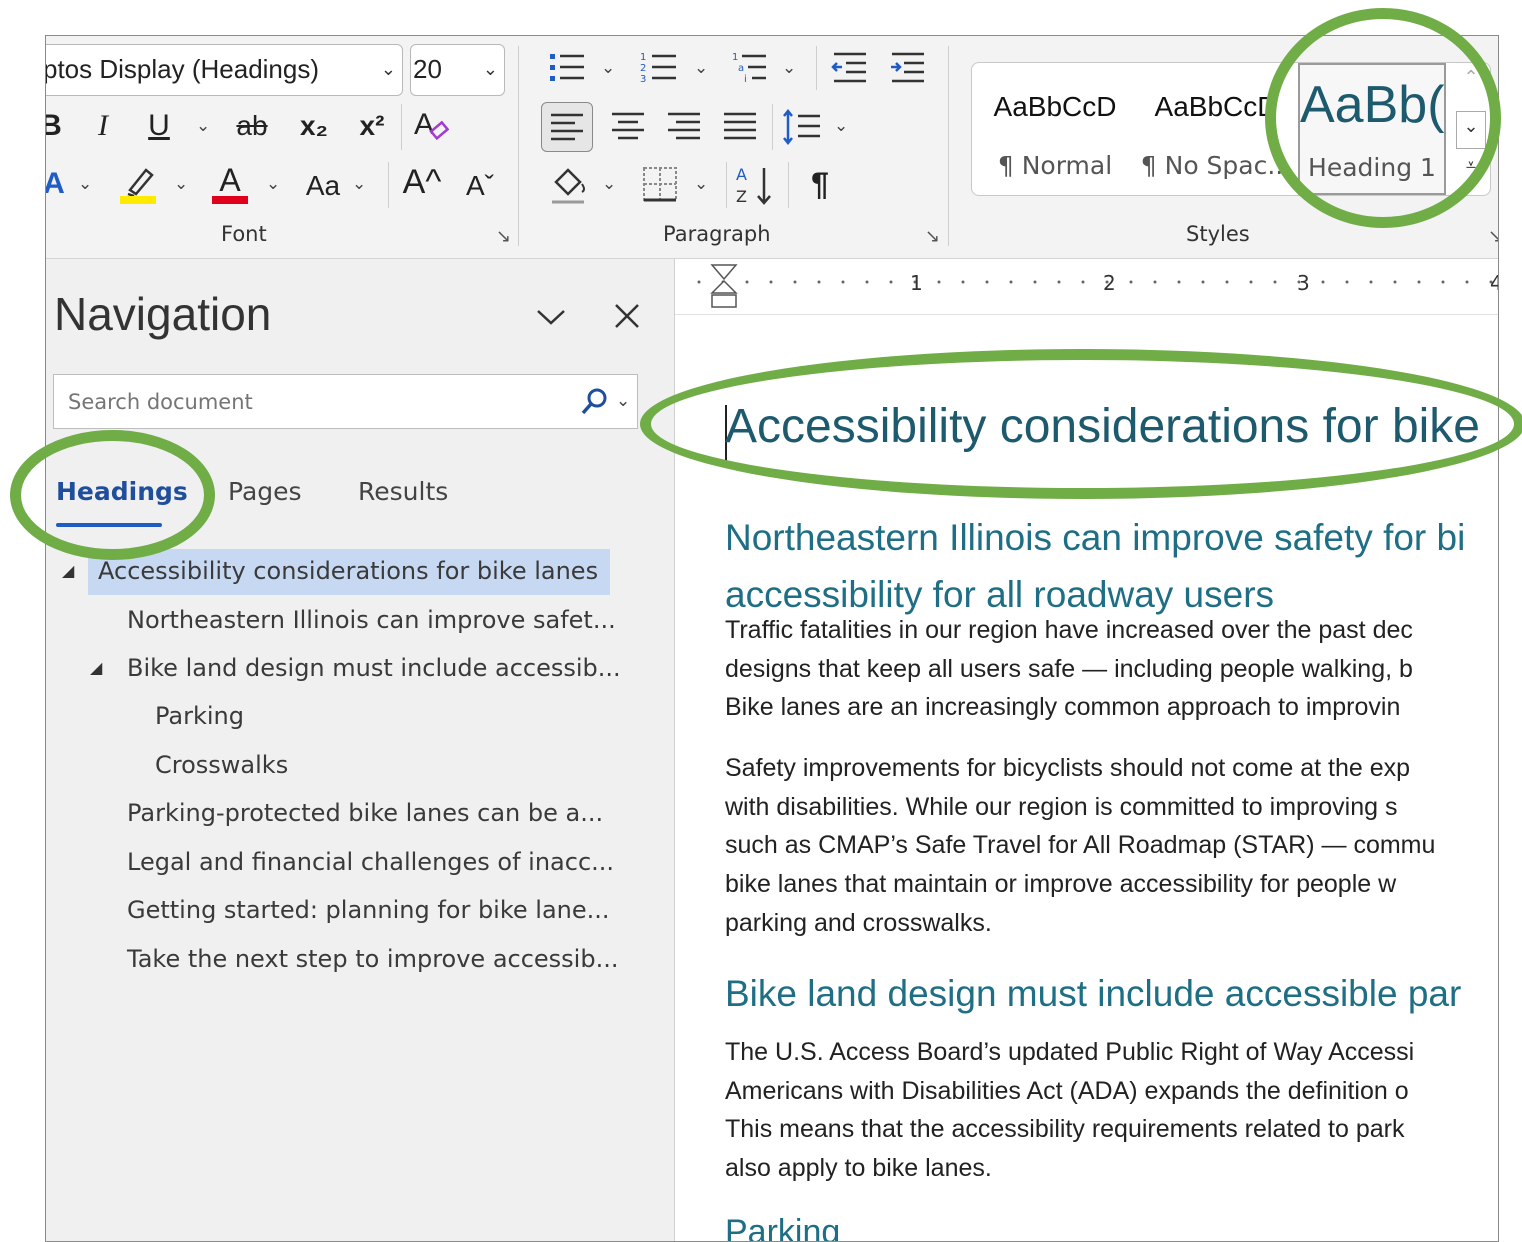 The width and height of the screenshot is (1522, 1242). I want to click on heading-item: Parking, so click(199, 716).